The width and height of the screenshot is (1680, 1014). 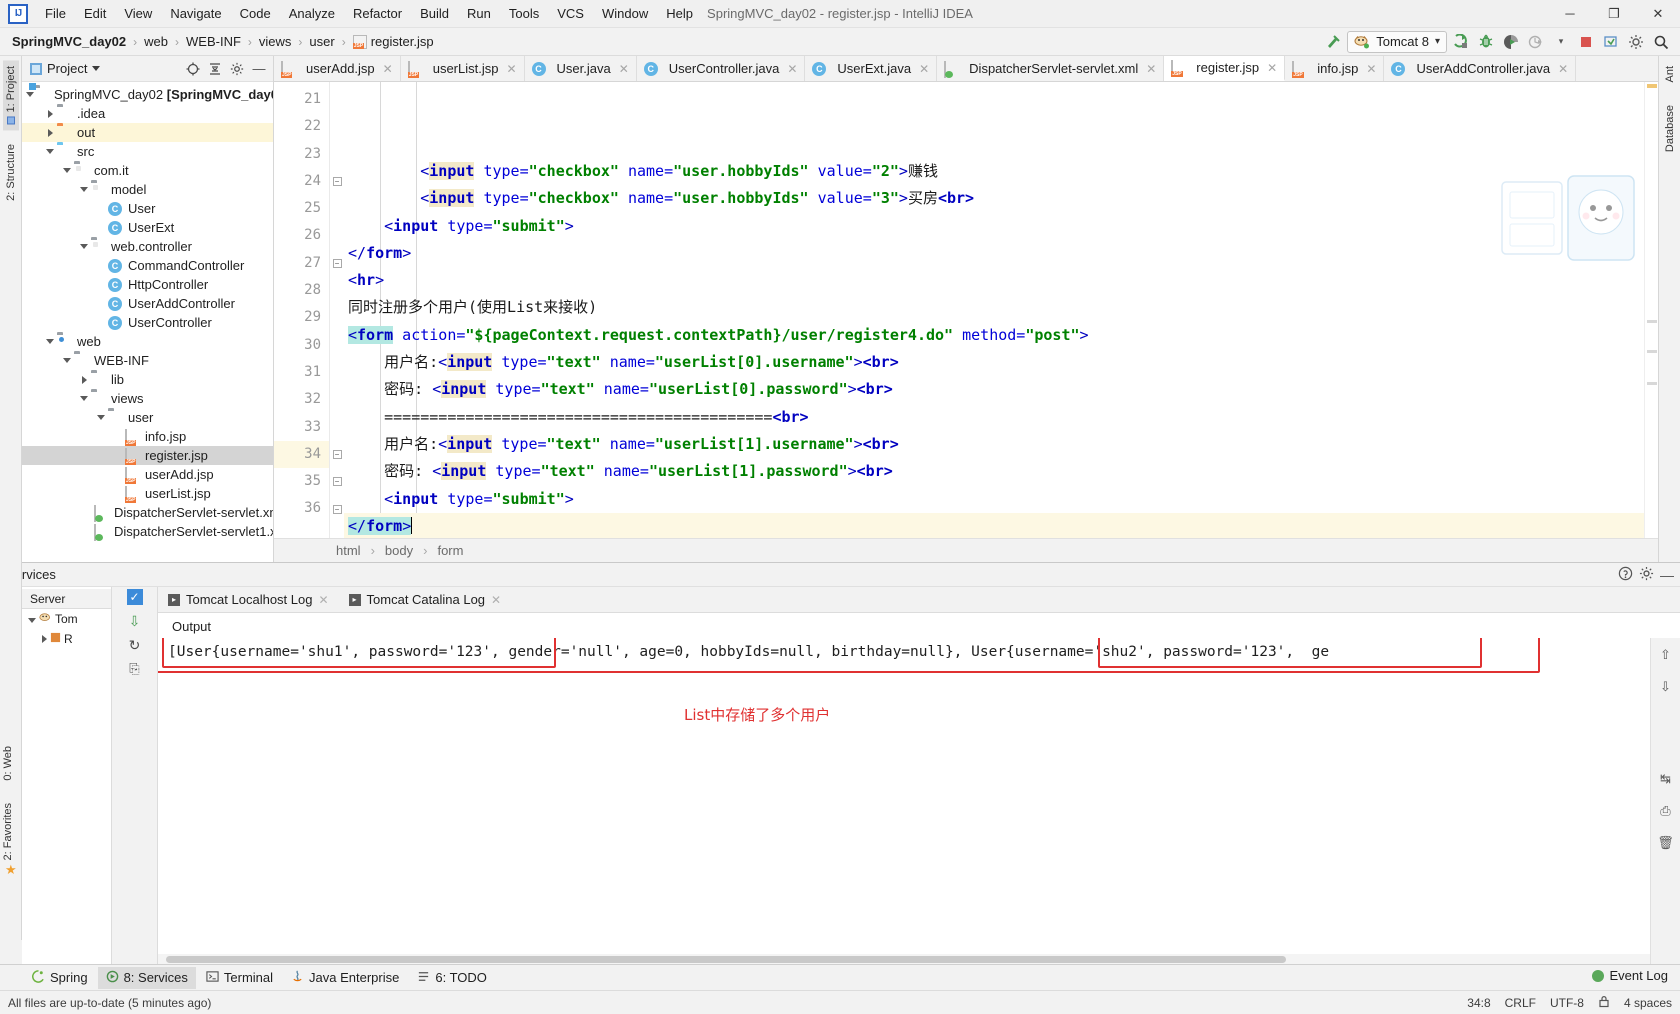 What do you see at coordinates (8, 831) in the screenshot?
I see `sidebar-item-favorites: 2: Favorites` at bounding box center [8, 831].